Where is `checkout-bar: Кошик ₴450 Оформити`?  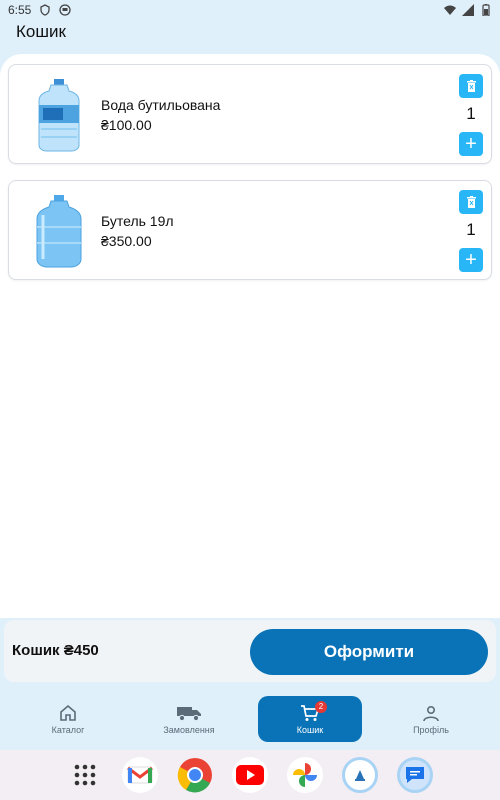
checkout-bar: Кошик ₴450 Оформити is located at coordinates (250, 651).